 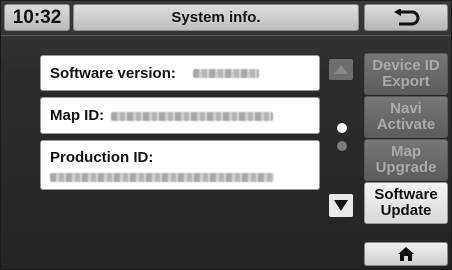 I want to click on home-icon, so click(x=406, y=254).